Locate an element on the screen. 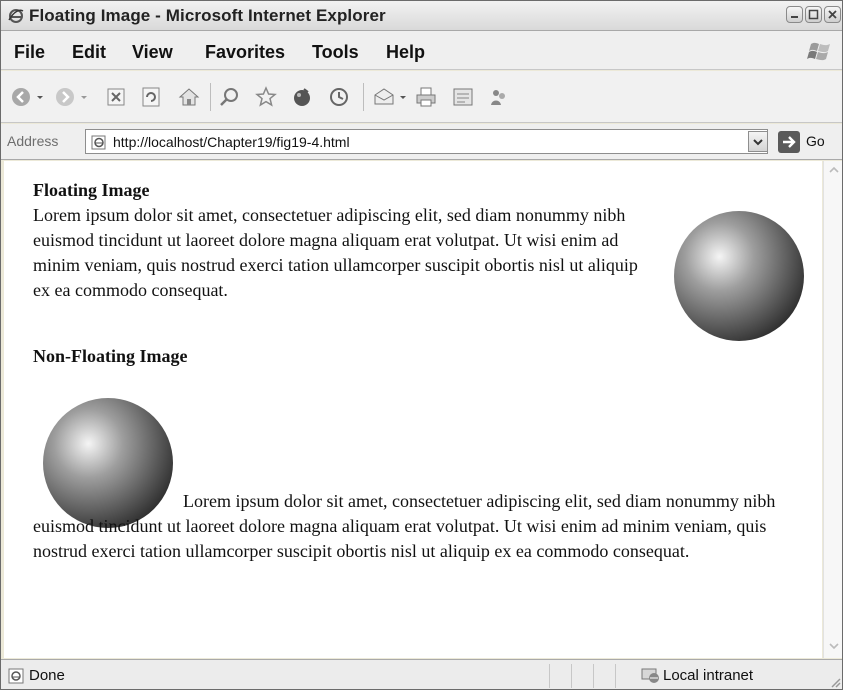  edit-icon is located at coordinates (463, 97).